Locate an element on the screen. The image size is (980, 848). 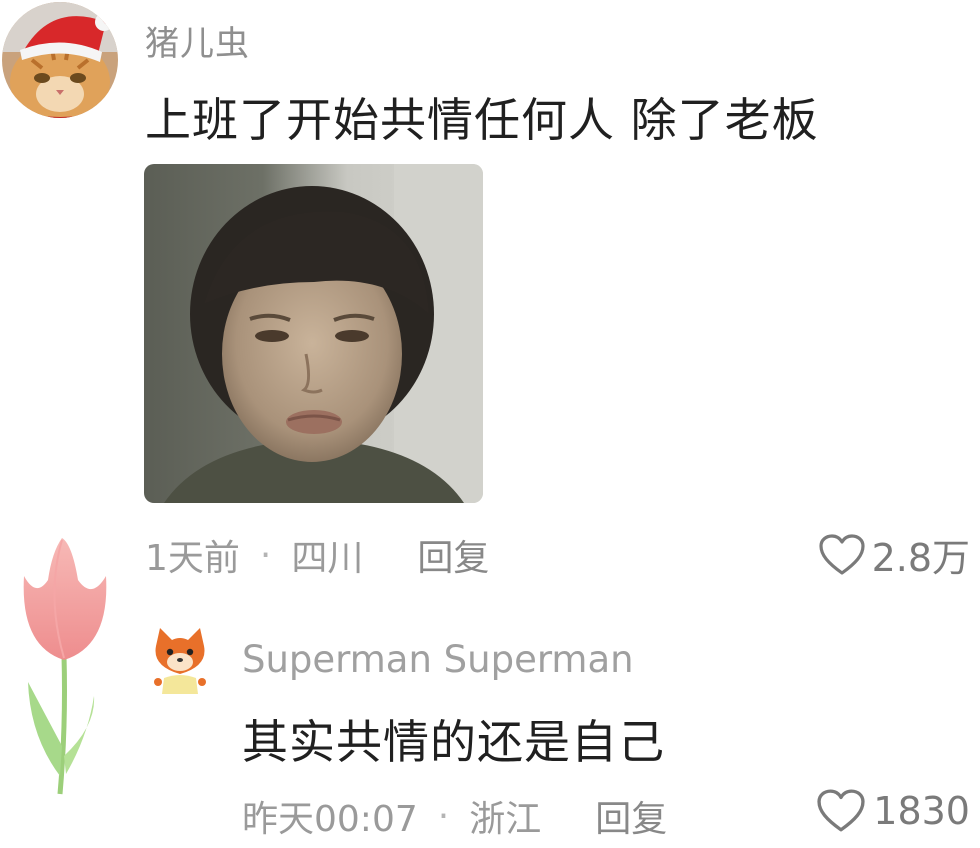
comment-location: 四川 is located at coordinates (327, 558).